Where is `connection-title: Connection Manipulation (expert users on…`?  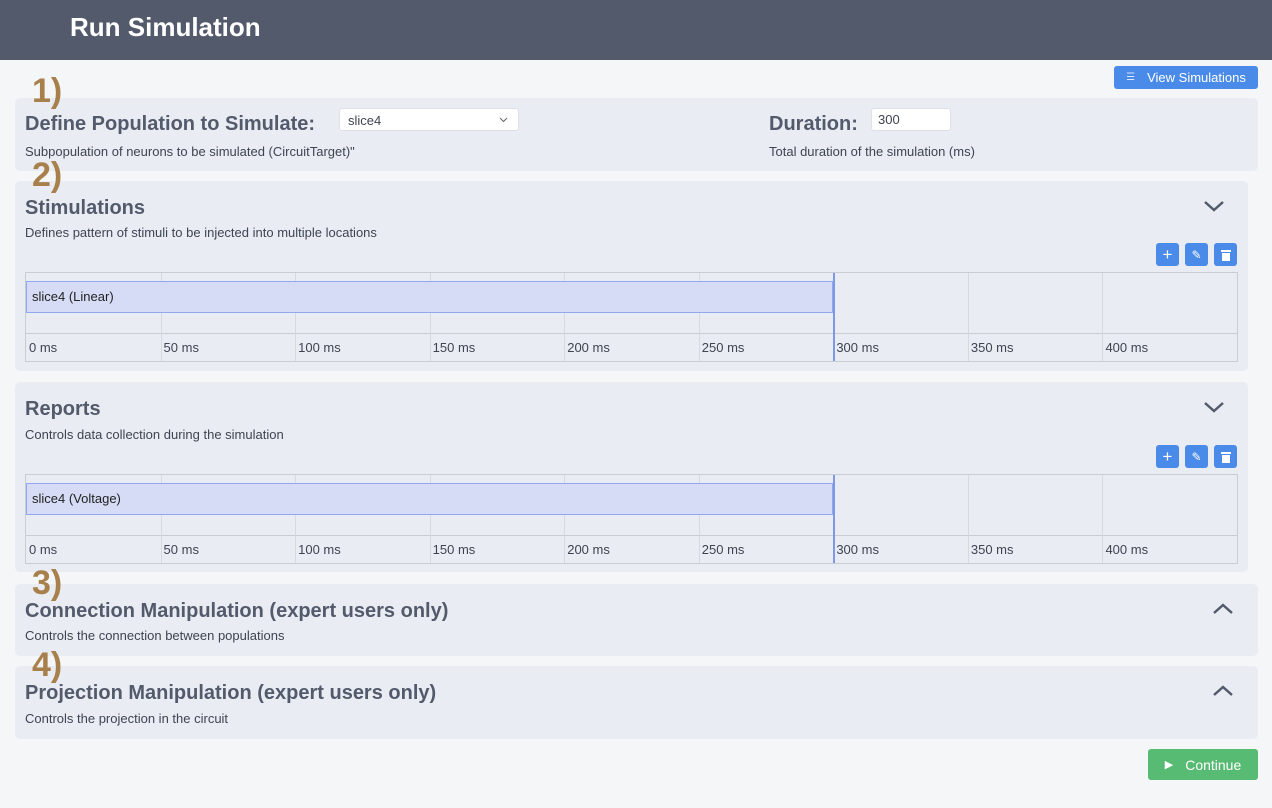
connection-title: Connection Manipulation (expert users on… is located at coordinates (237, 611).